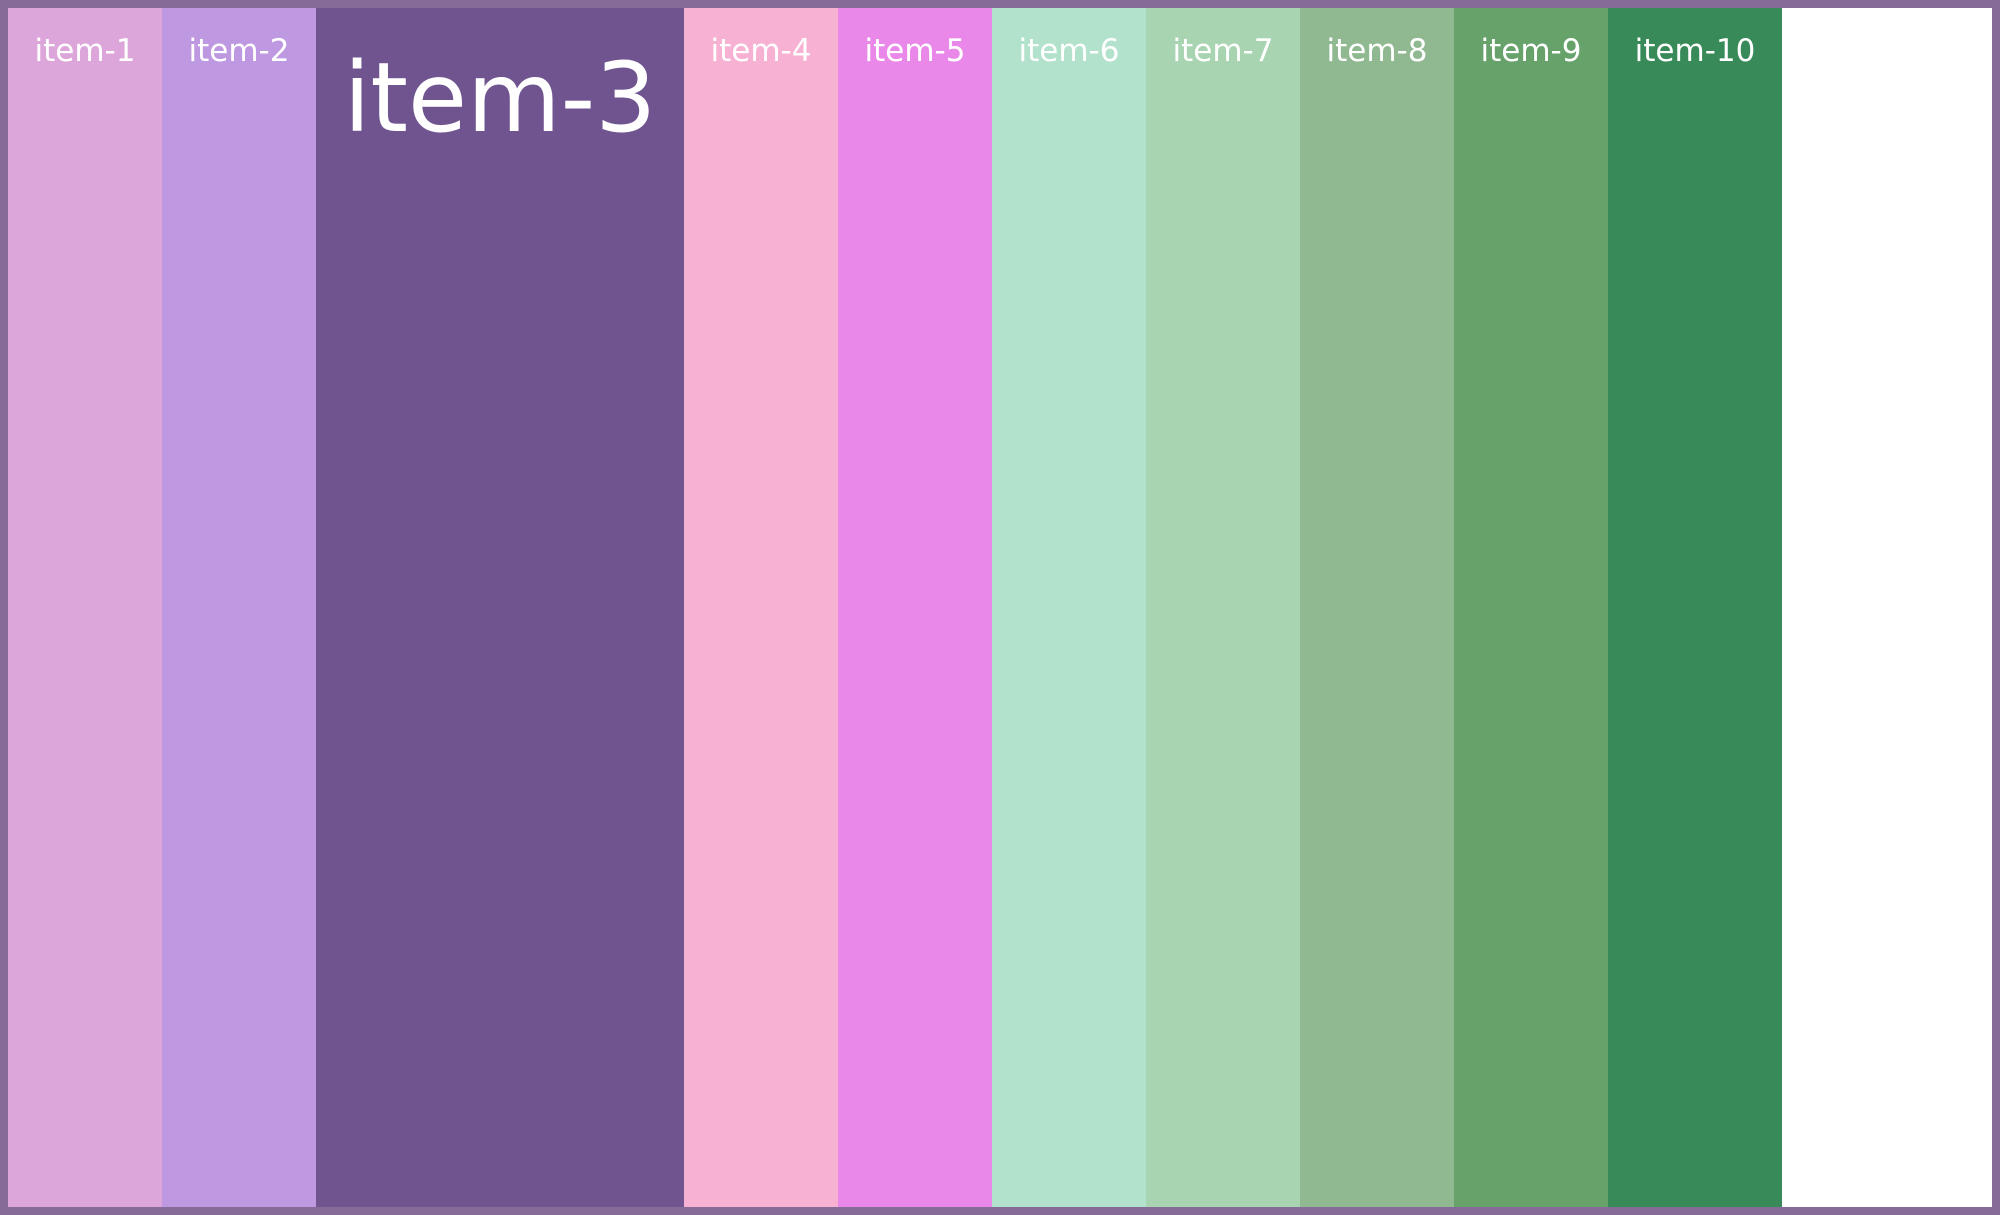 This screenshot has width=2000, height=1215. Describe the element at coordinates (1223, 51) in the screenshot. I see `flex-item-label: item-7` at that location.